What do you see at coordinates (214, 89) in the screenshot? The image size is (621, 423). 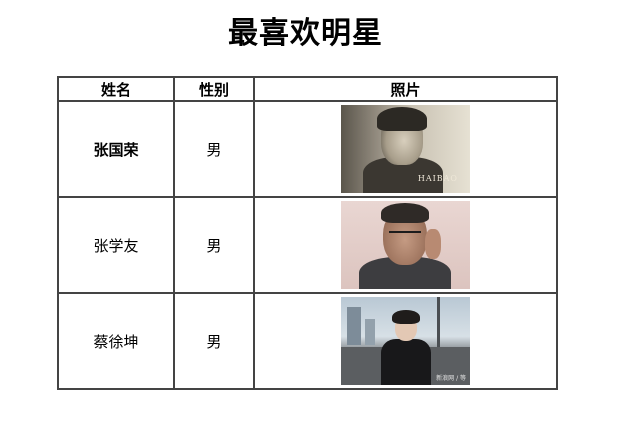 I see `column-header-gender: 性别` at bounding box center [214, 89].